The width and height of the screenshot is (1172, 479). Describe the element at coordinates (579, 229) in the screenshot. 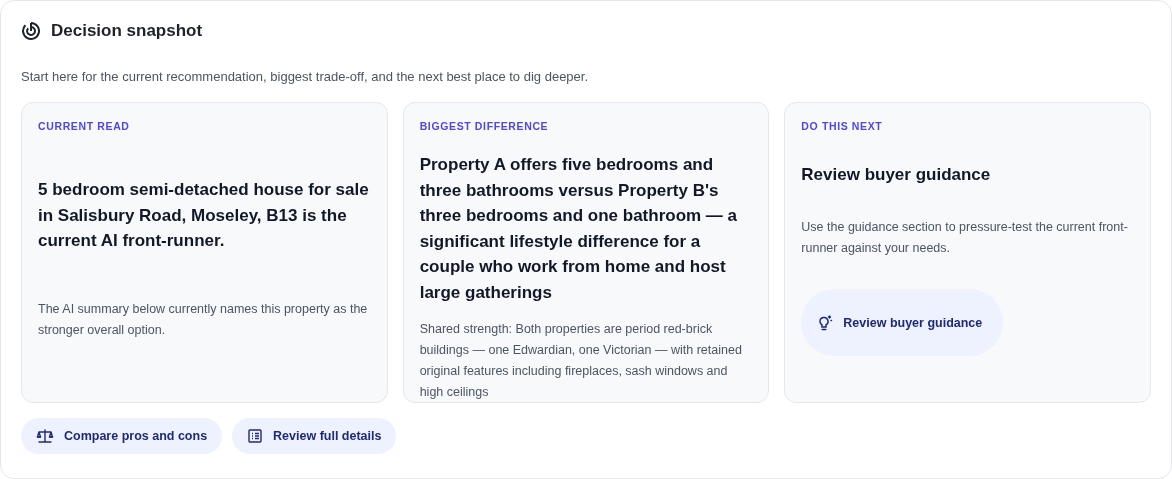

I see `card-headline: Property A offers five bedrooms and three bathrooms versus Property B's three bedrooms and one bathroom — a significant lifestyle difference for a couple who work from home and host large gatherings` at that location.